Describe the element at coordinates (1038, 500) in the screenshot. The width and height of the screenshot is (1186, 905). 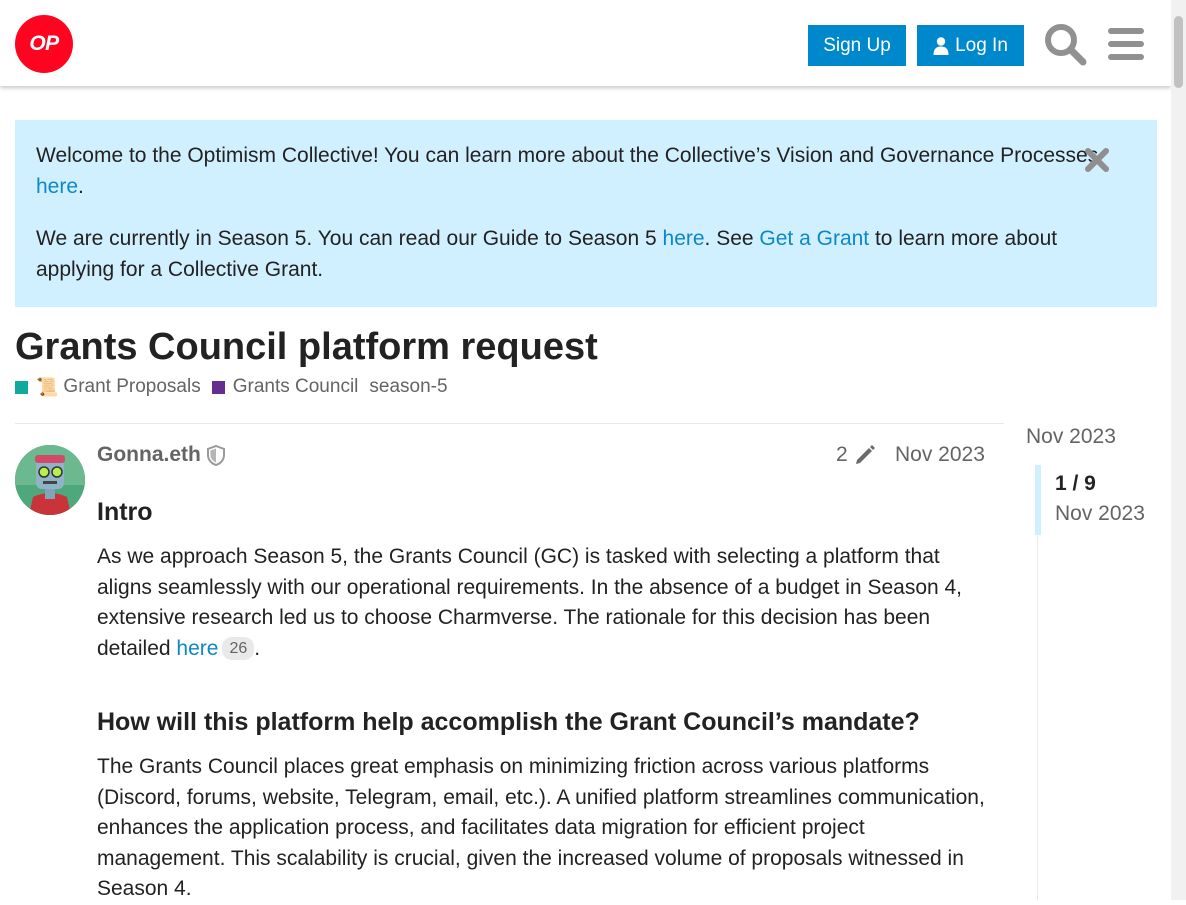
I see `timeline-handle` at that location.